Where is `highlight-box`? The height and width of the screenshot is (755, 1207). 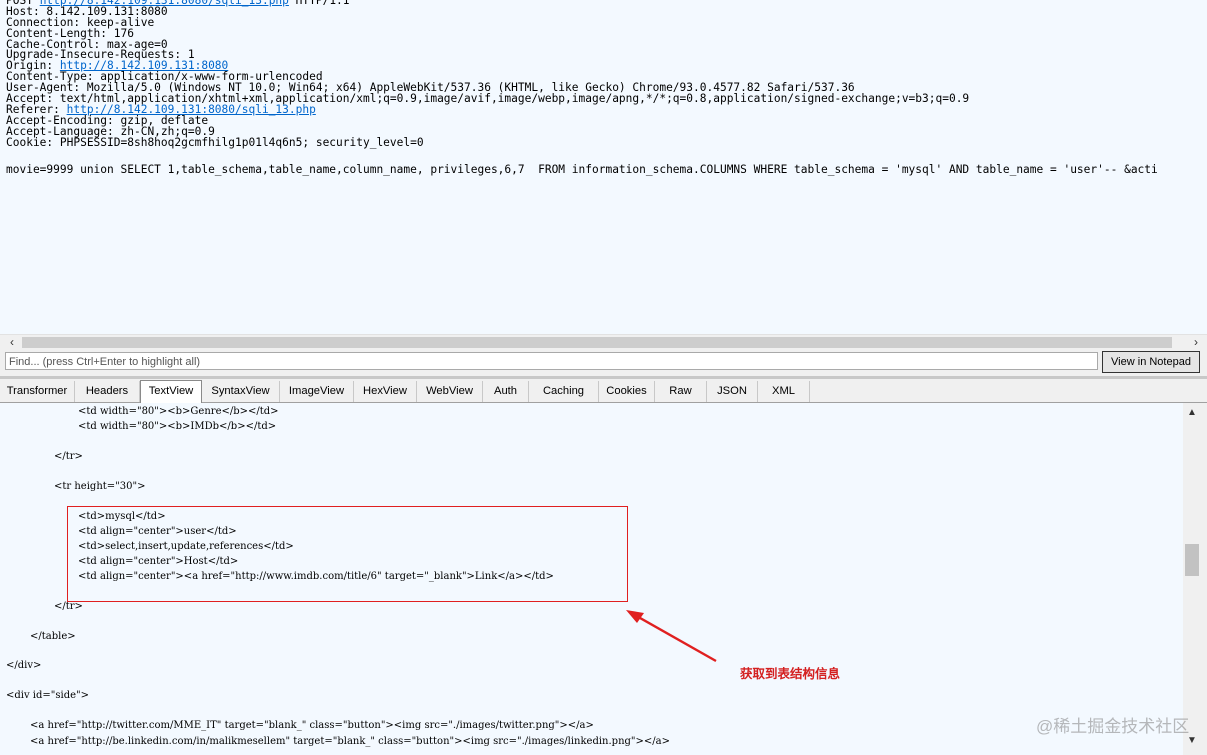 highlight-box is located at coordinates (347, 554).